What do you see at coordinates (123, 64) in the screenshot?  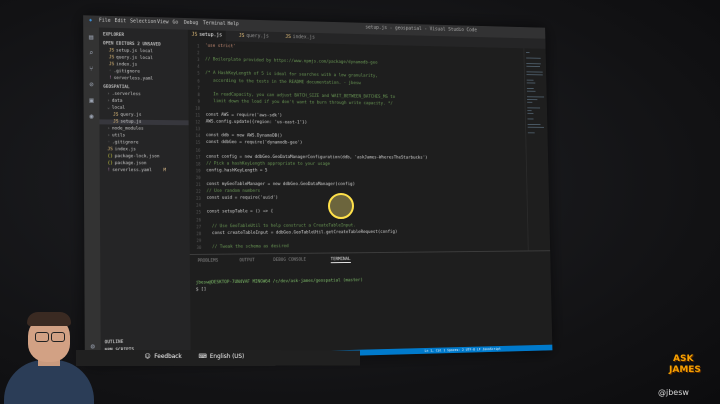 I see `open-editor-item: JS index.js` at bounding box center [123, 64].